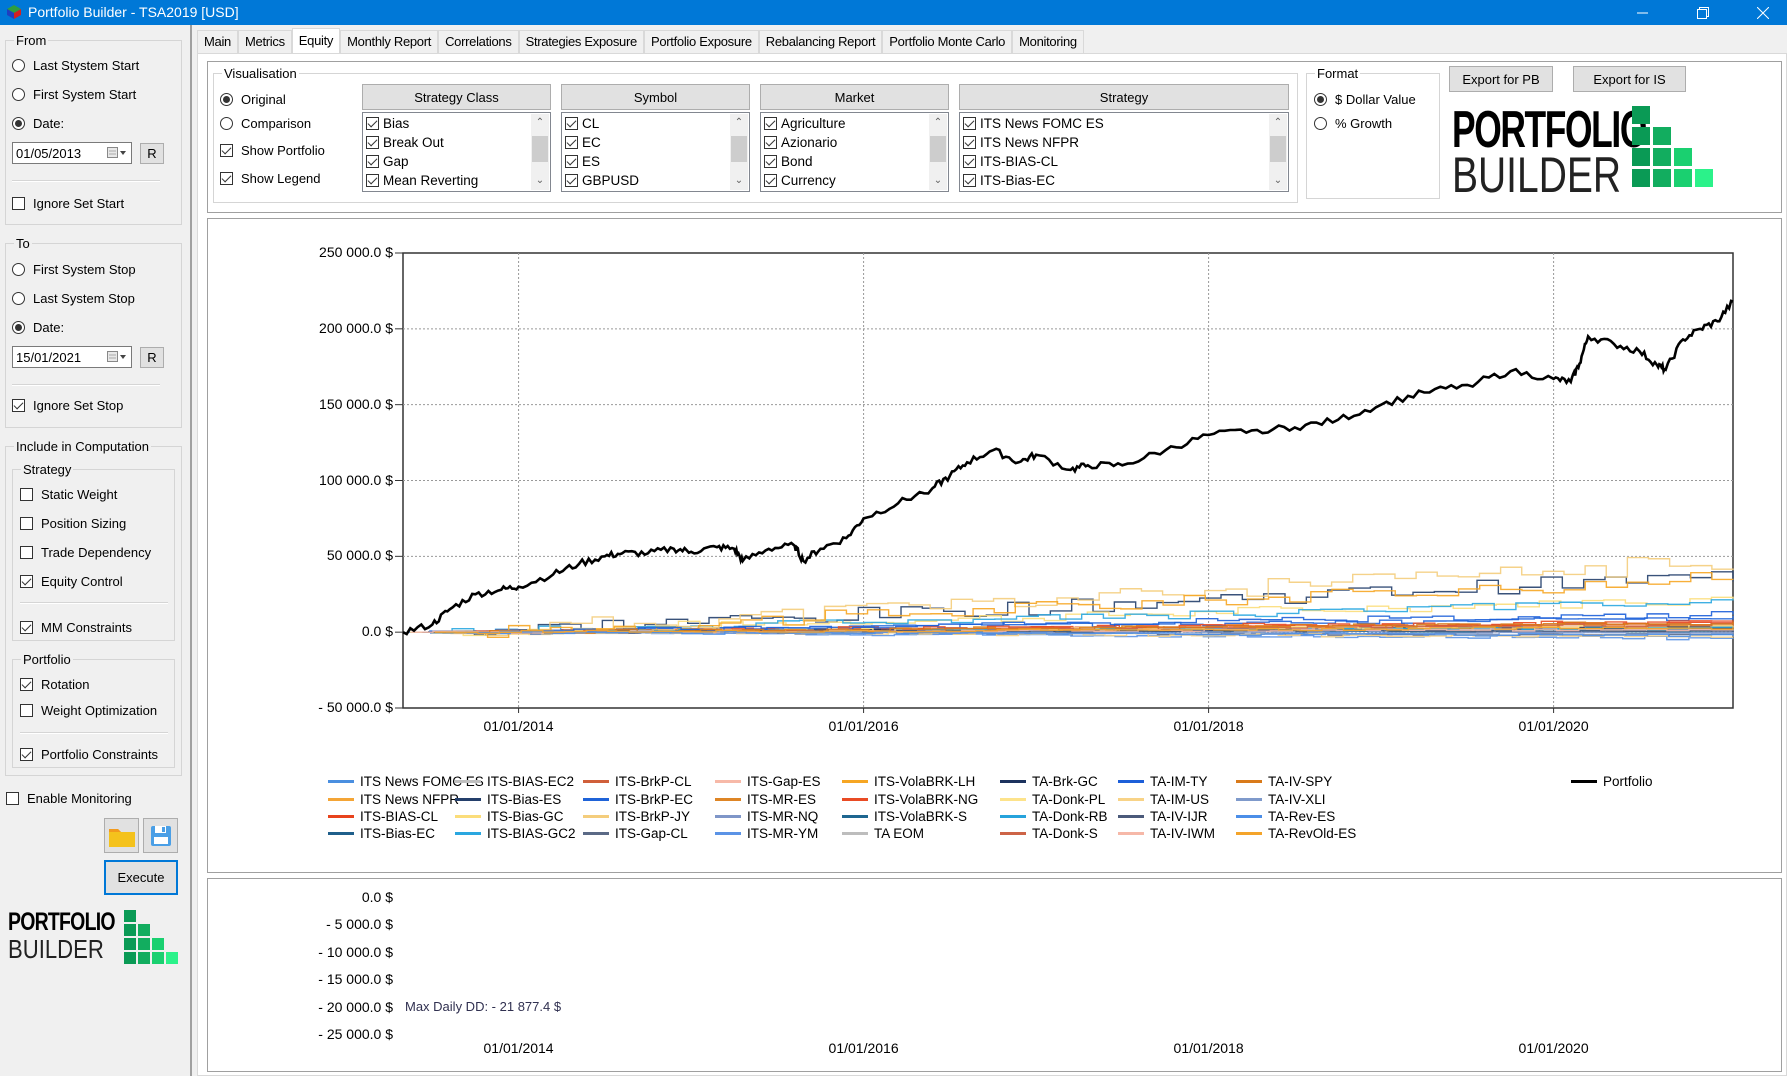 The height and width of the screenshot is (1076, 1787). What do you see at coordinates (515, 833) in the screenshot?
I see `legend-item: ITS-BIAS-GC2` at bounding box center [515, 833].